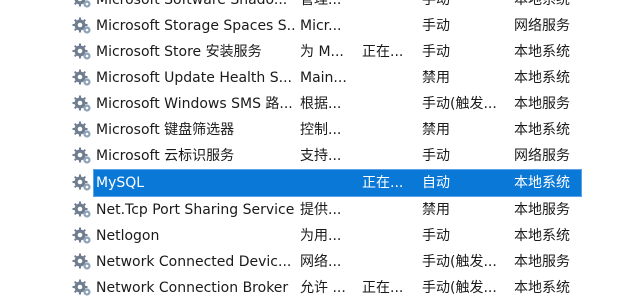 Image resolution: width=622 pixels, height=303 pixels. Describe the element at coordinates (192, 288) in the screenshot. I see `service-name: Network Connection Broker` at that location.